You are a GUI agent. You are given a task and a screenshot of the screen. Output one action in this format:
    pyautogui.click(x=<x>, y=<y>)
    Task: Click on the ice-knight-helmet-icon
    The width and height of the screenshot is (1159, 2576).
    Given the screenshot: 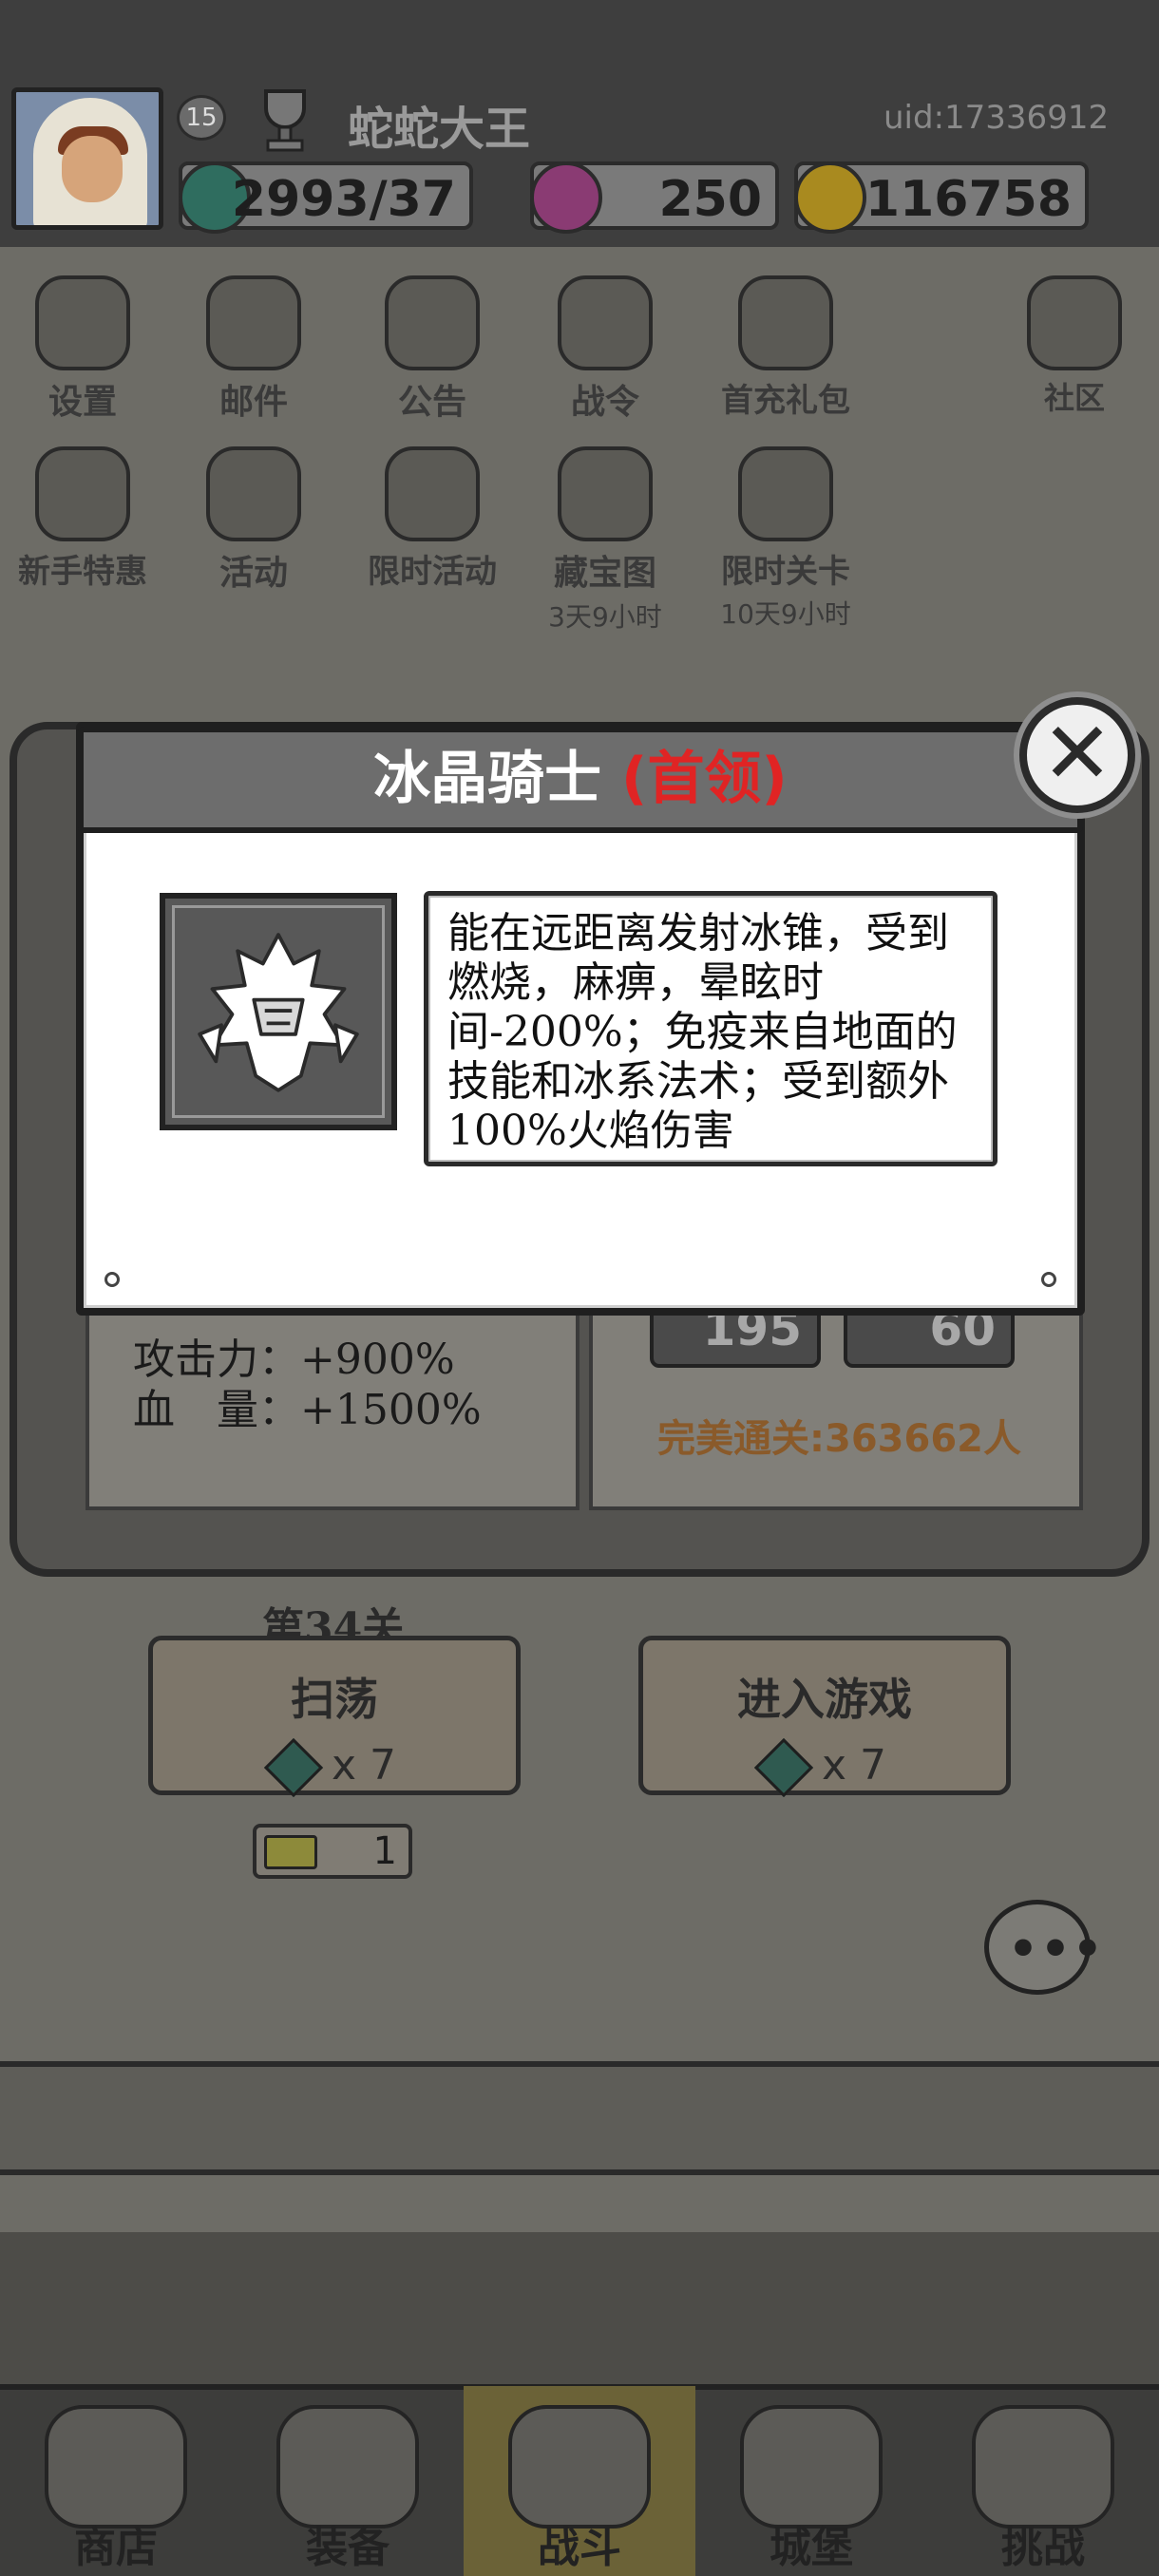 What is the action you would take?
    pyautogui.click(x=278, y=1012)
    